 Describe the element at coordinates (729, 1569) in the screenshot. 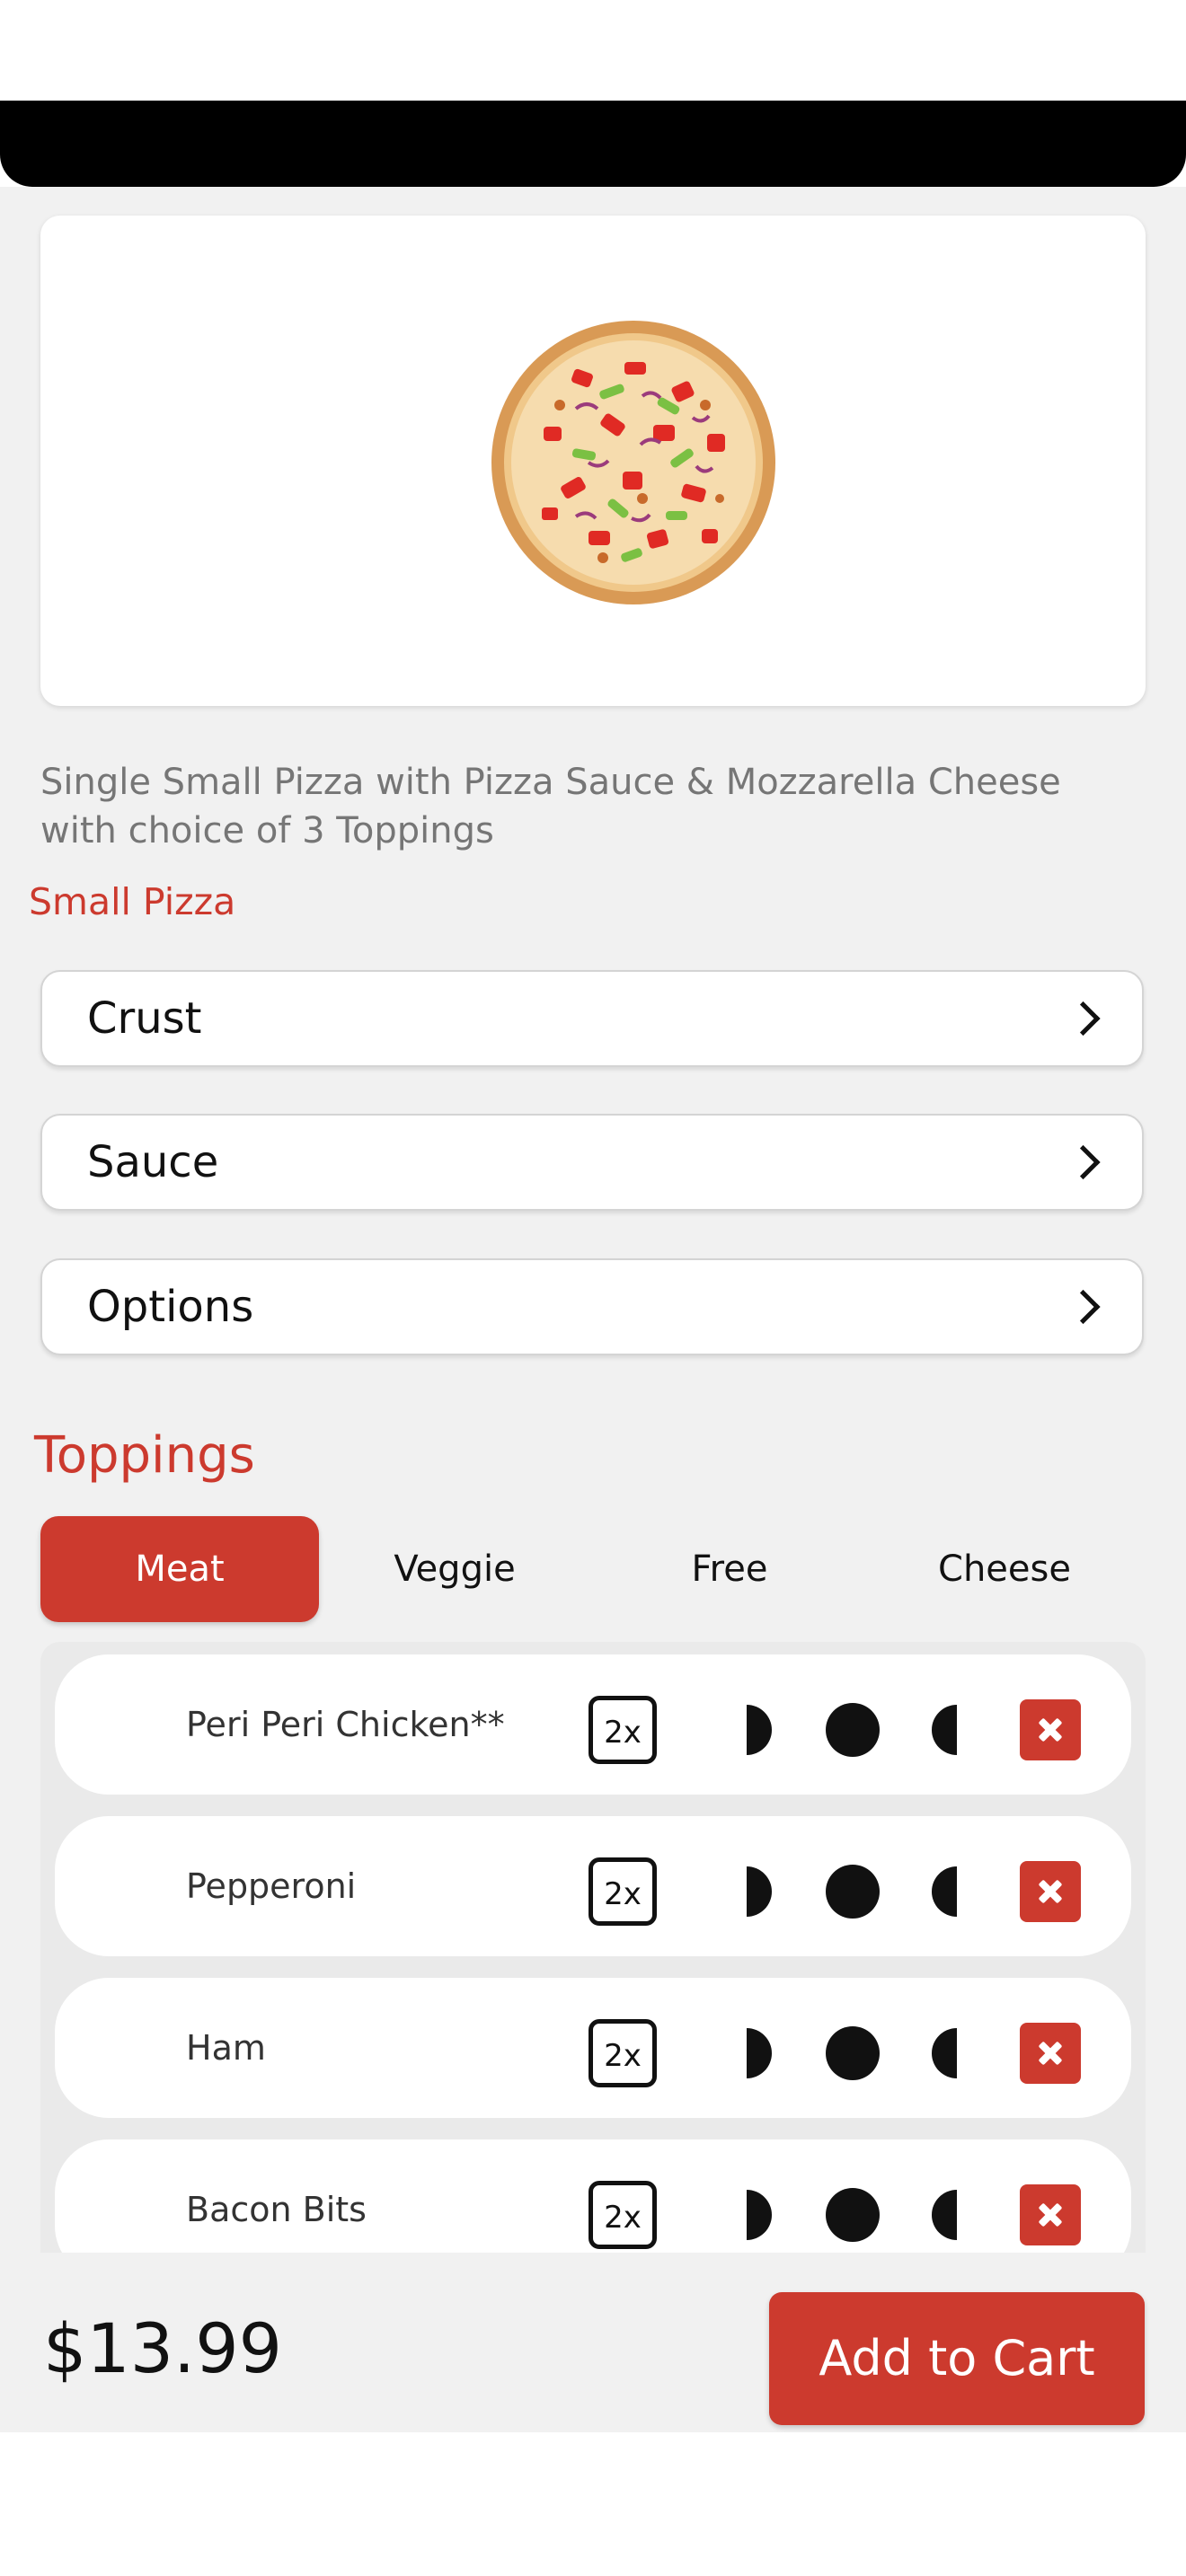

I see `tab-free: Free` at that location.